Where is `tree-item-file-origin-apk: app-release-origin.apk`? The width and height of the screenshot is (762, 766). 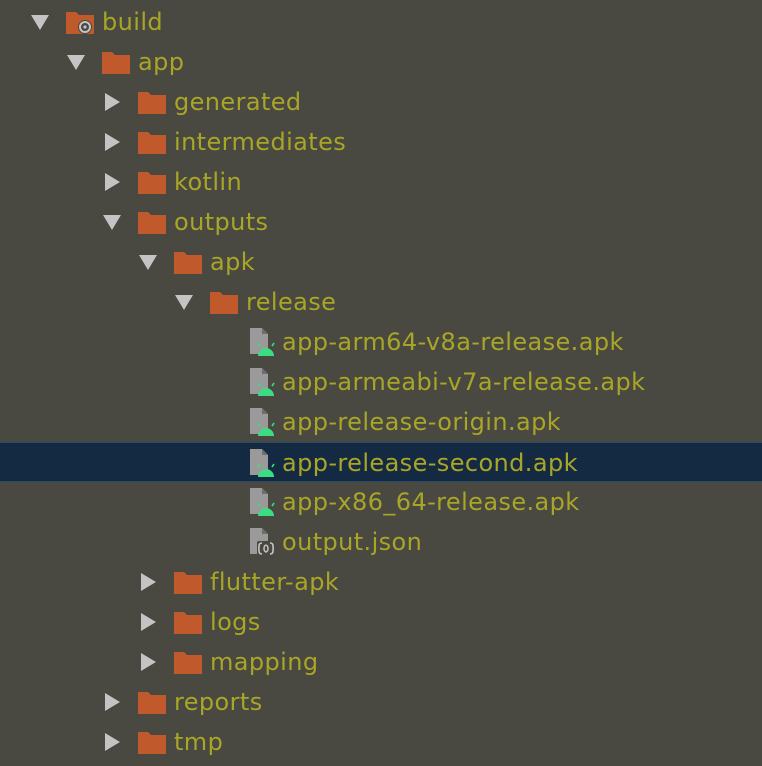
tree-item-file-origin-apk: app-release-origin.apk is located at coordinates (381, 422).